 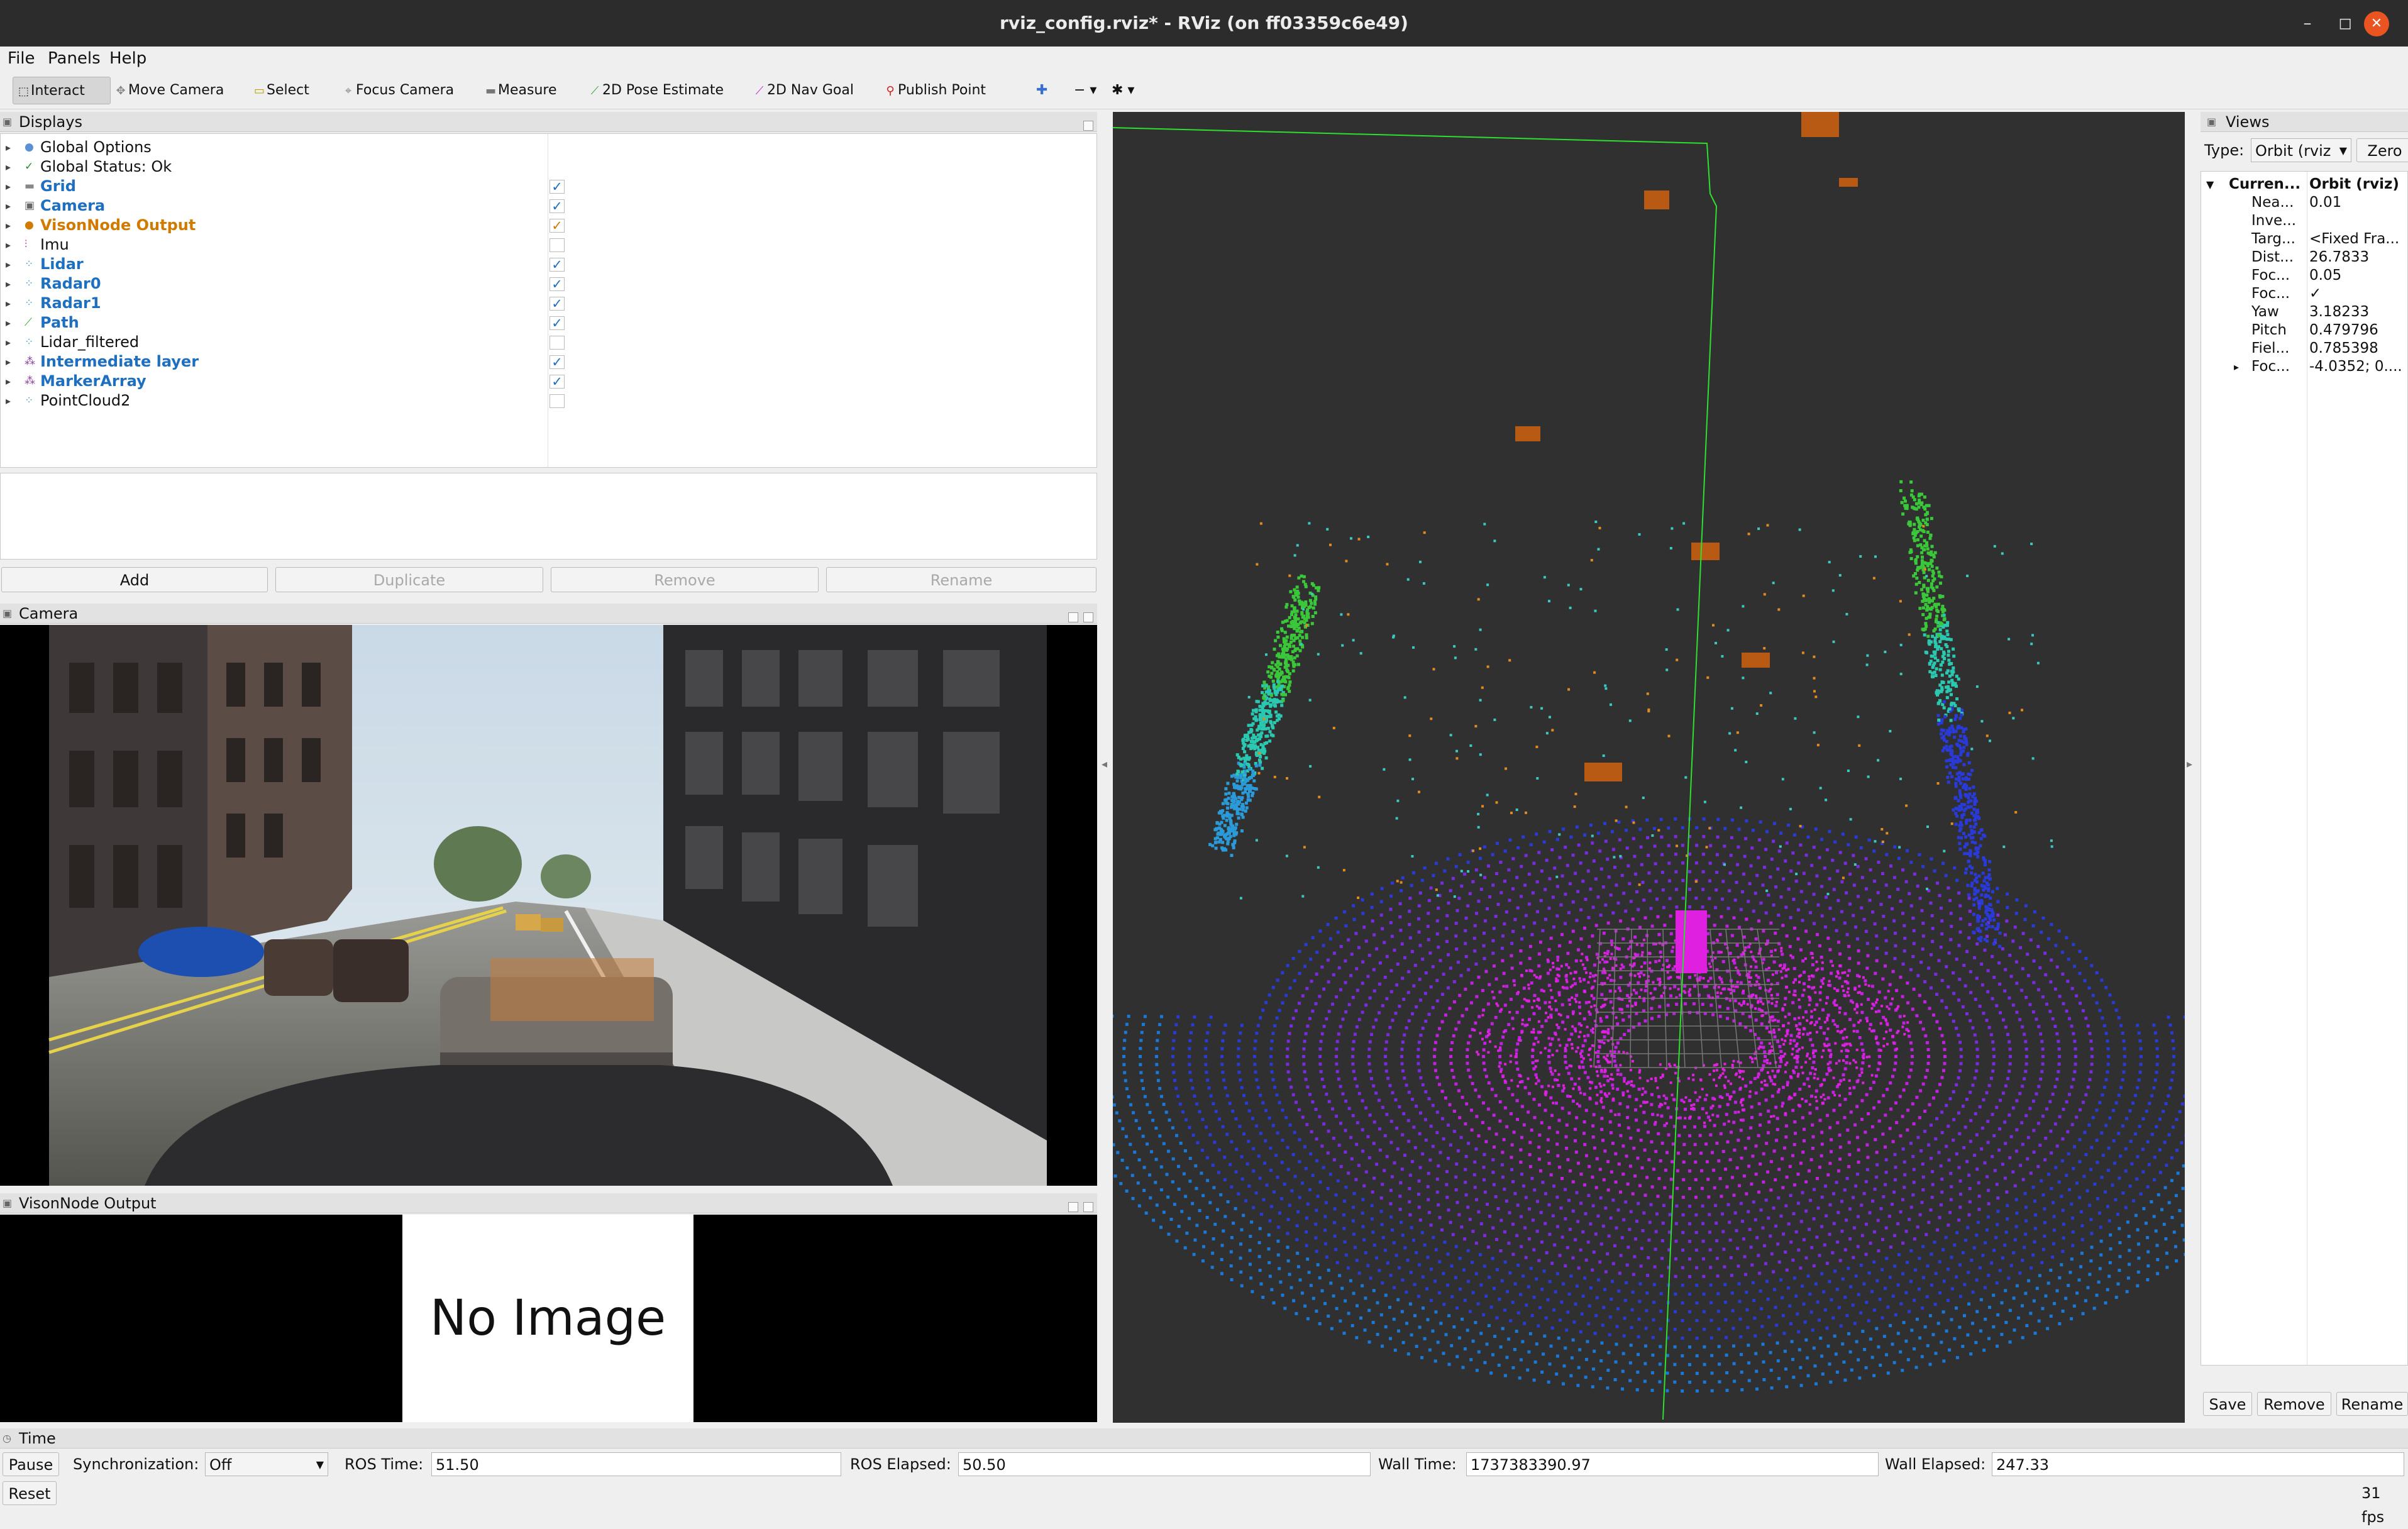 I want to click on display-item-lidar: ▸⁘Lidar✓, so click(x=548, y=264).